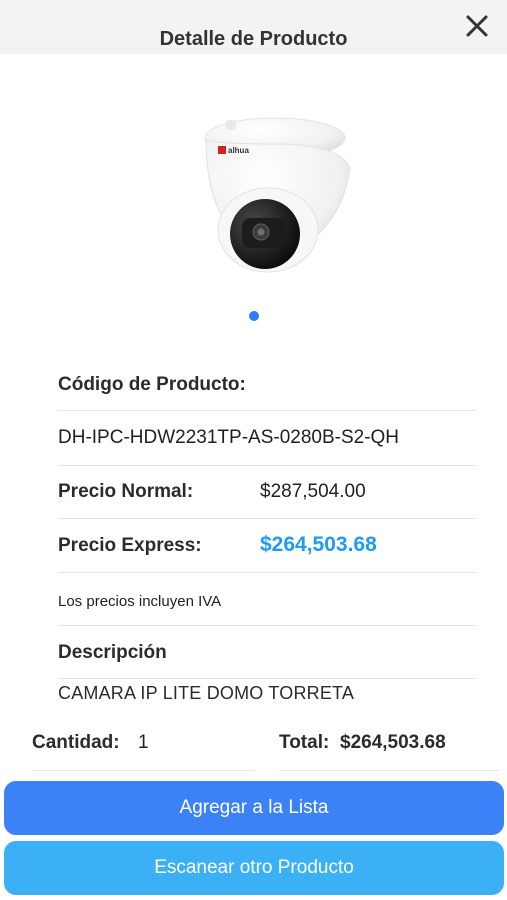 The image size is (507, 900). Describe the element at coordinates (112, 652) in the screenshot. I see `description-label: Descripción` at that location.